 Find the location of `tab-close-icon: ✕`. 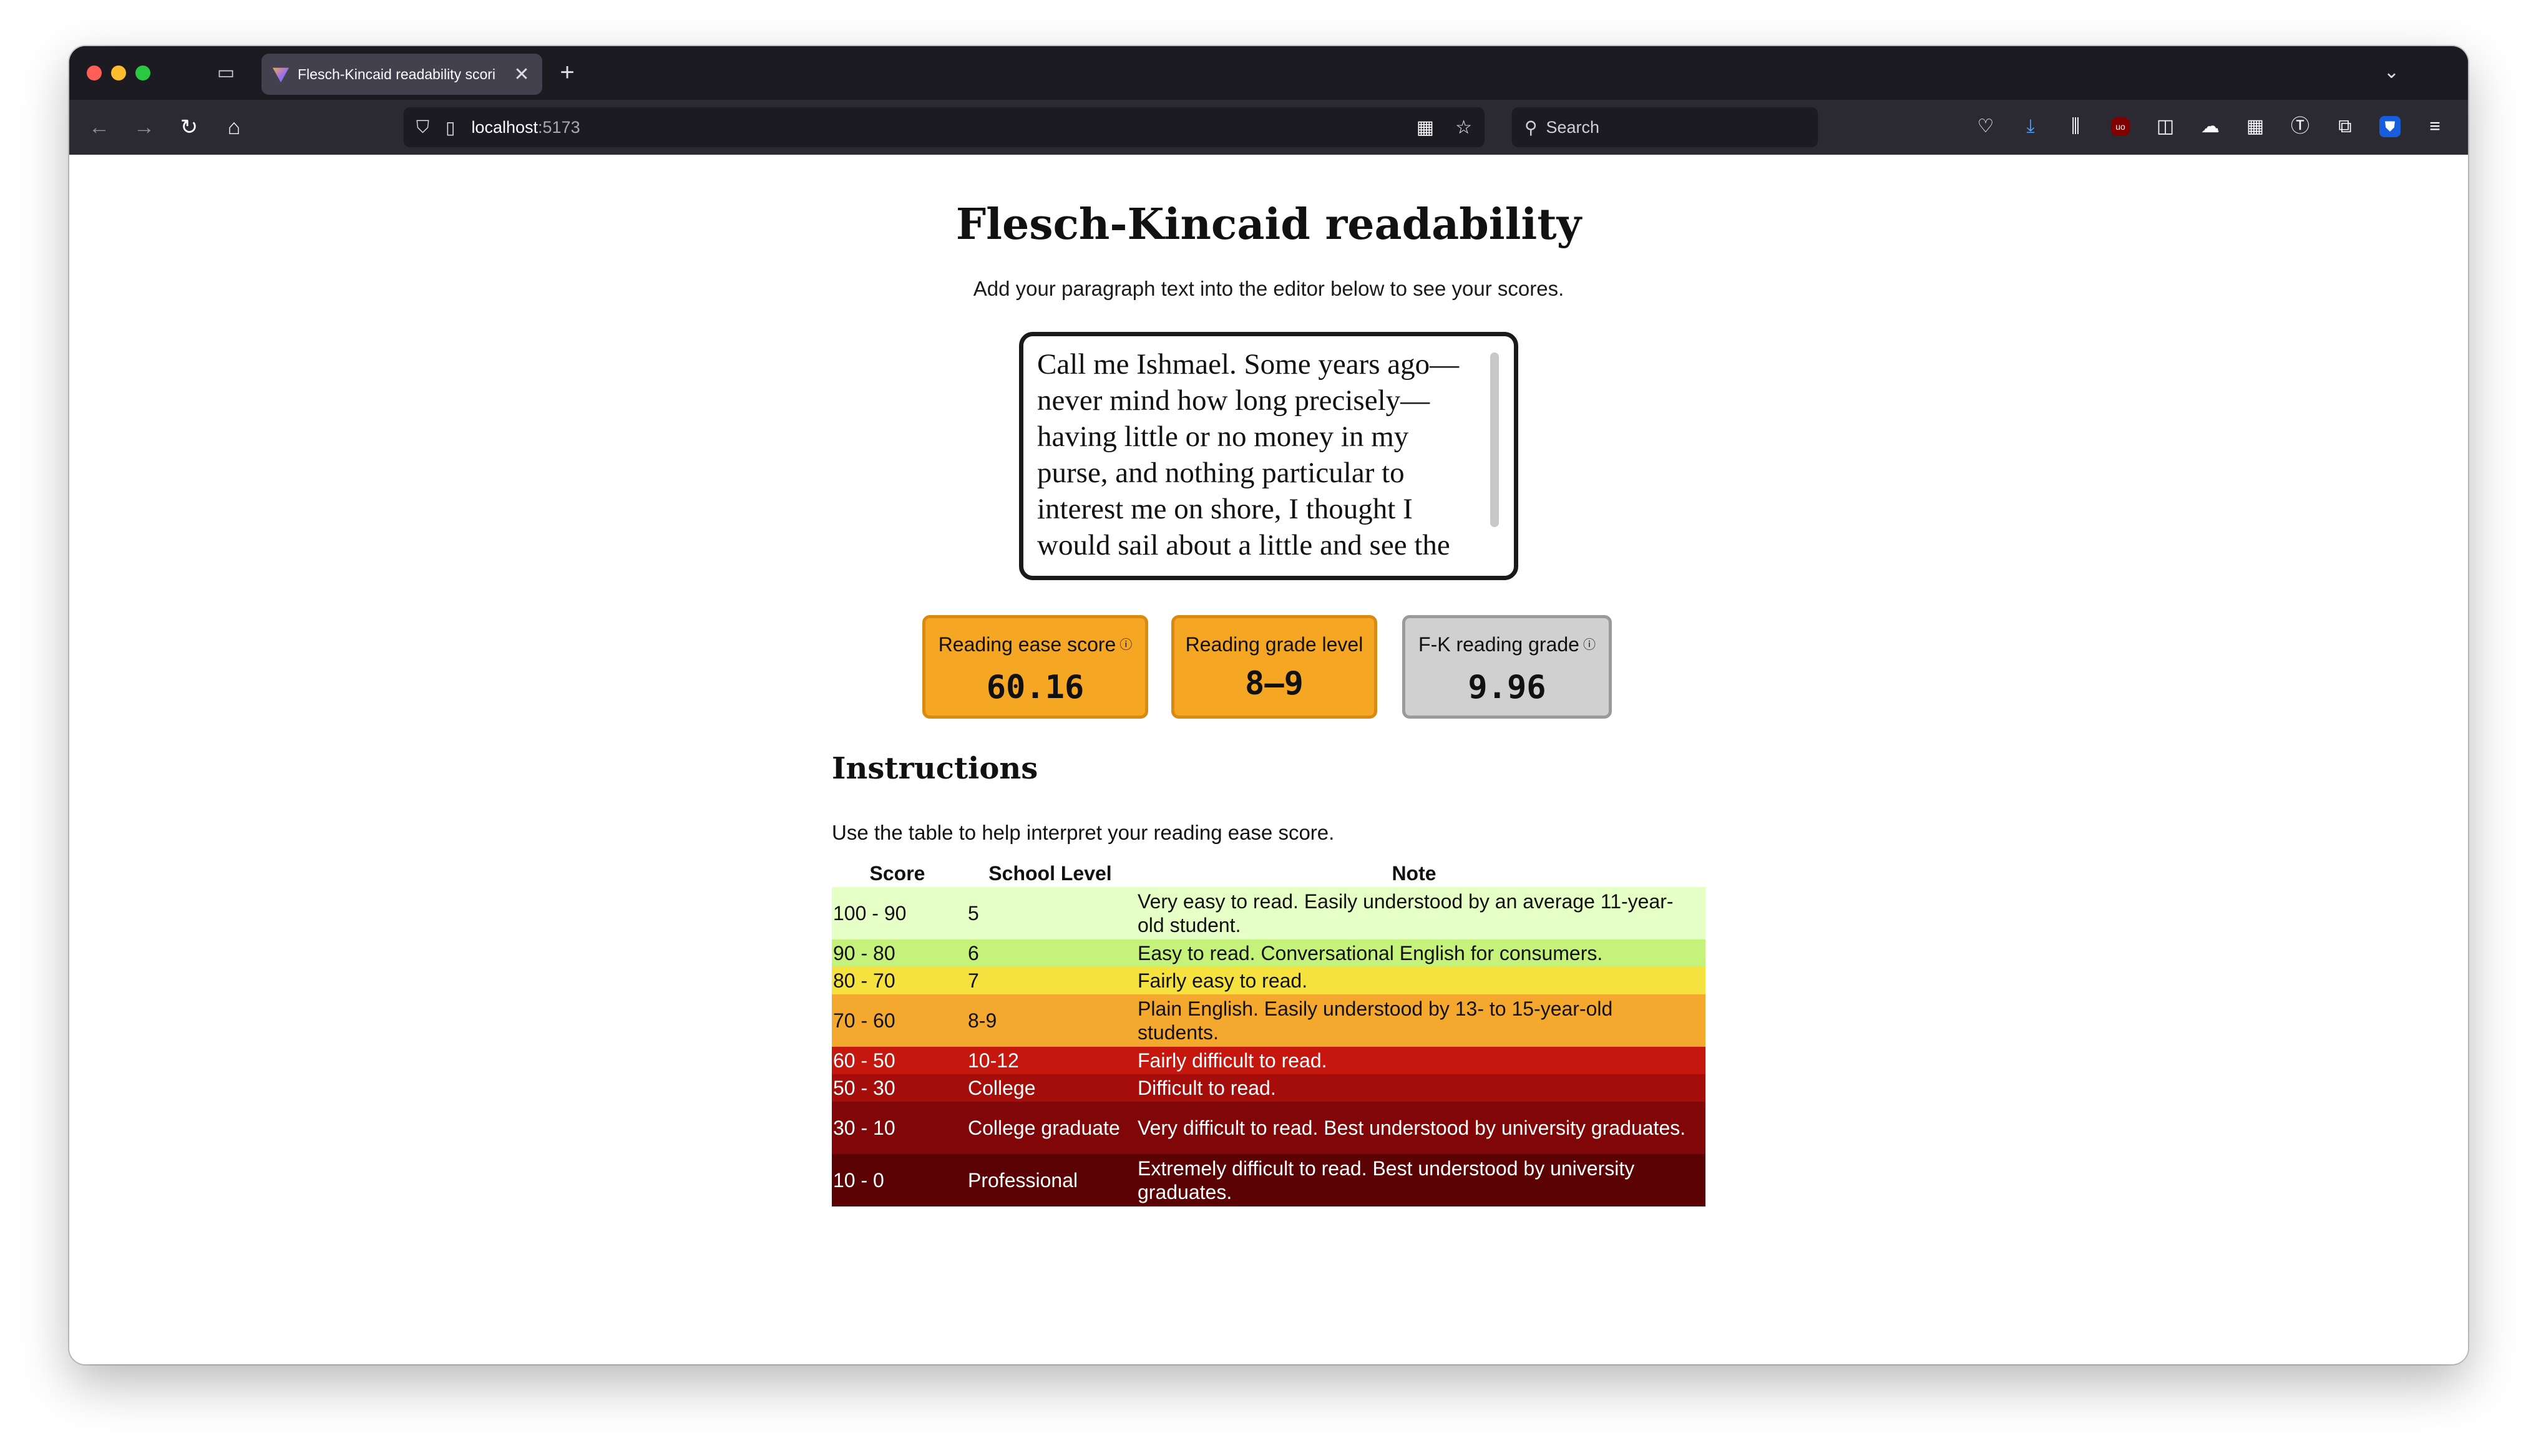

tab-close-icon: ✕ is located at coordinates (521, 75).